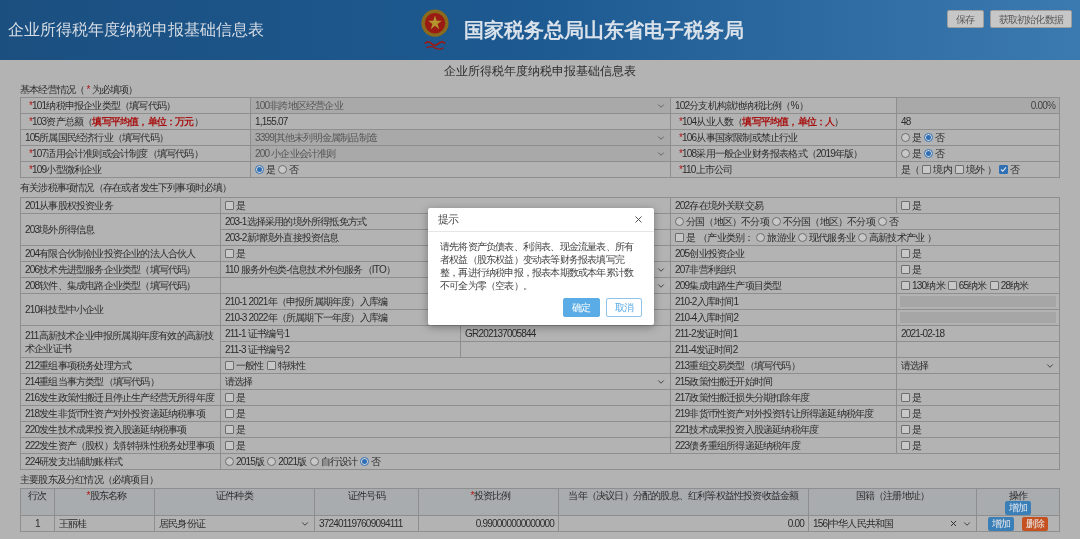 The width and height of the screenshot is (1080, 539). I want to click on field-label: 102分支机构就地纳税比例（%）, so click(741, 106).